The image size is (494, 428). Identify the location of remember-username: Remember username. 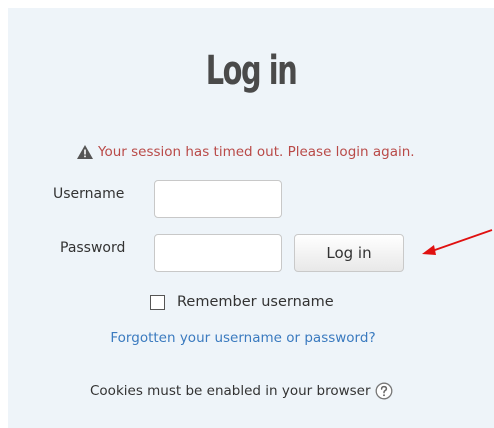
(242, 302).